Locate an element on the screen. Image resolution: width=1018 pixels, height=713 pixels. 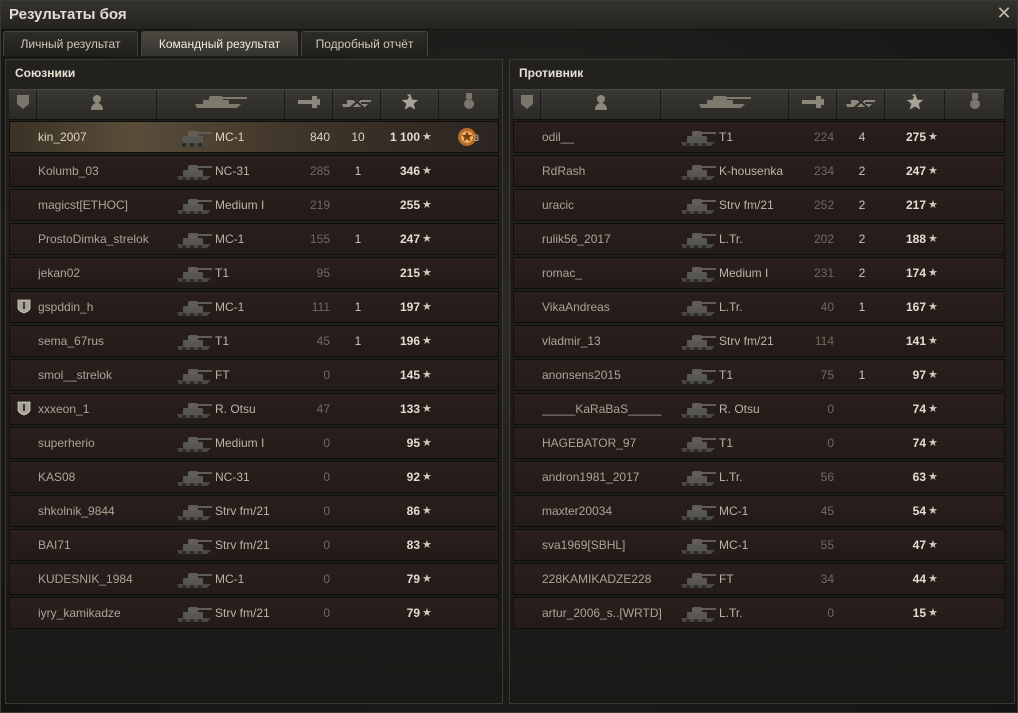
enemies-header-kill is located at coordinates (861, 104).